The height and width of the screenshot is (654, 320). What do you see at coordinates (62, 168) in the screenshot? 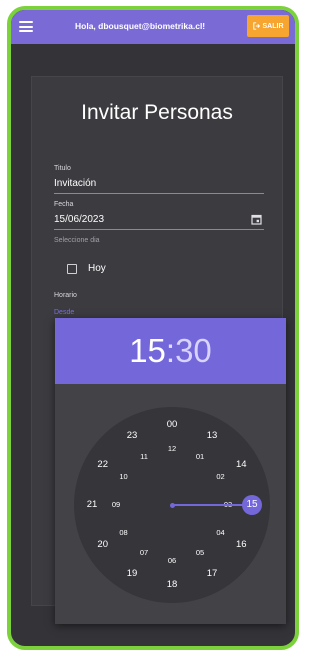
I see `titulo-label: Titulo` at bounding box center [62, 168].